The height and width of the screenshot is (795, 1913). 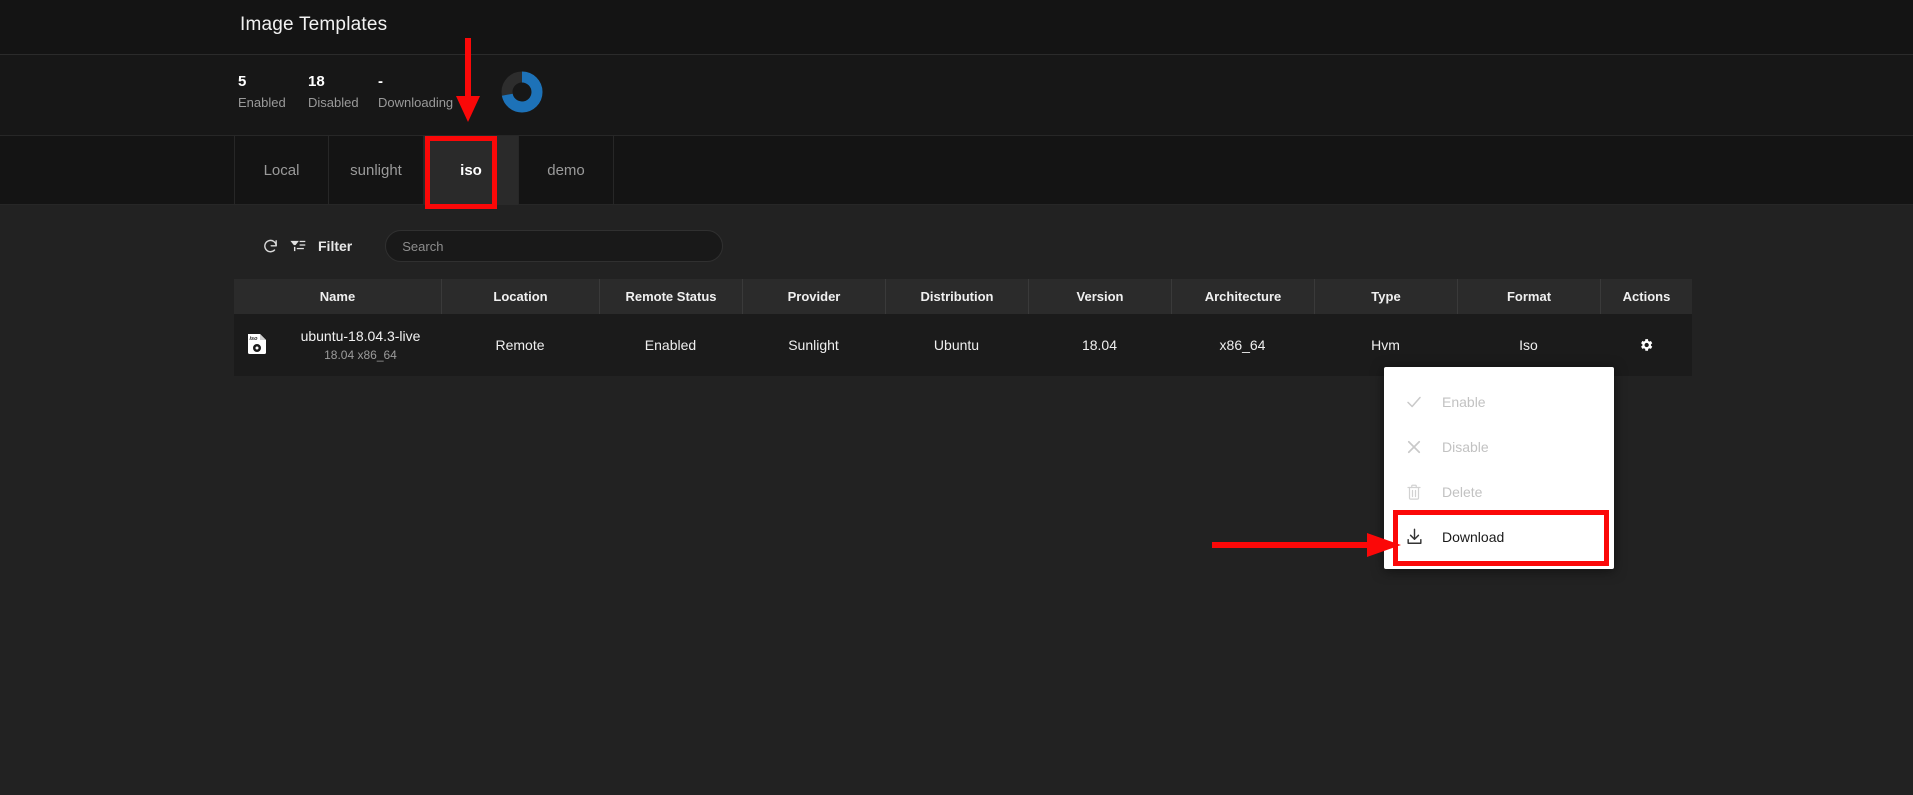 What do you see at coordinates (416, 102) in the screenshot?
I see `stat-downloading-label: Downloading` at bounding box center [416, 102].